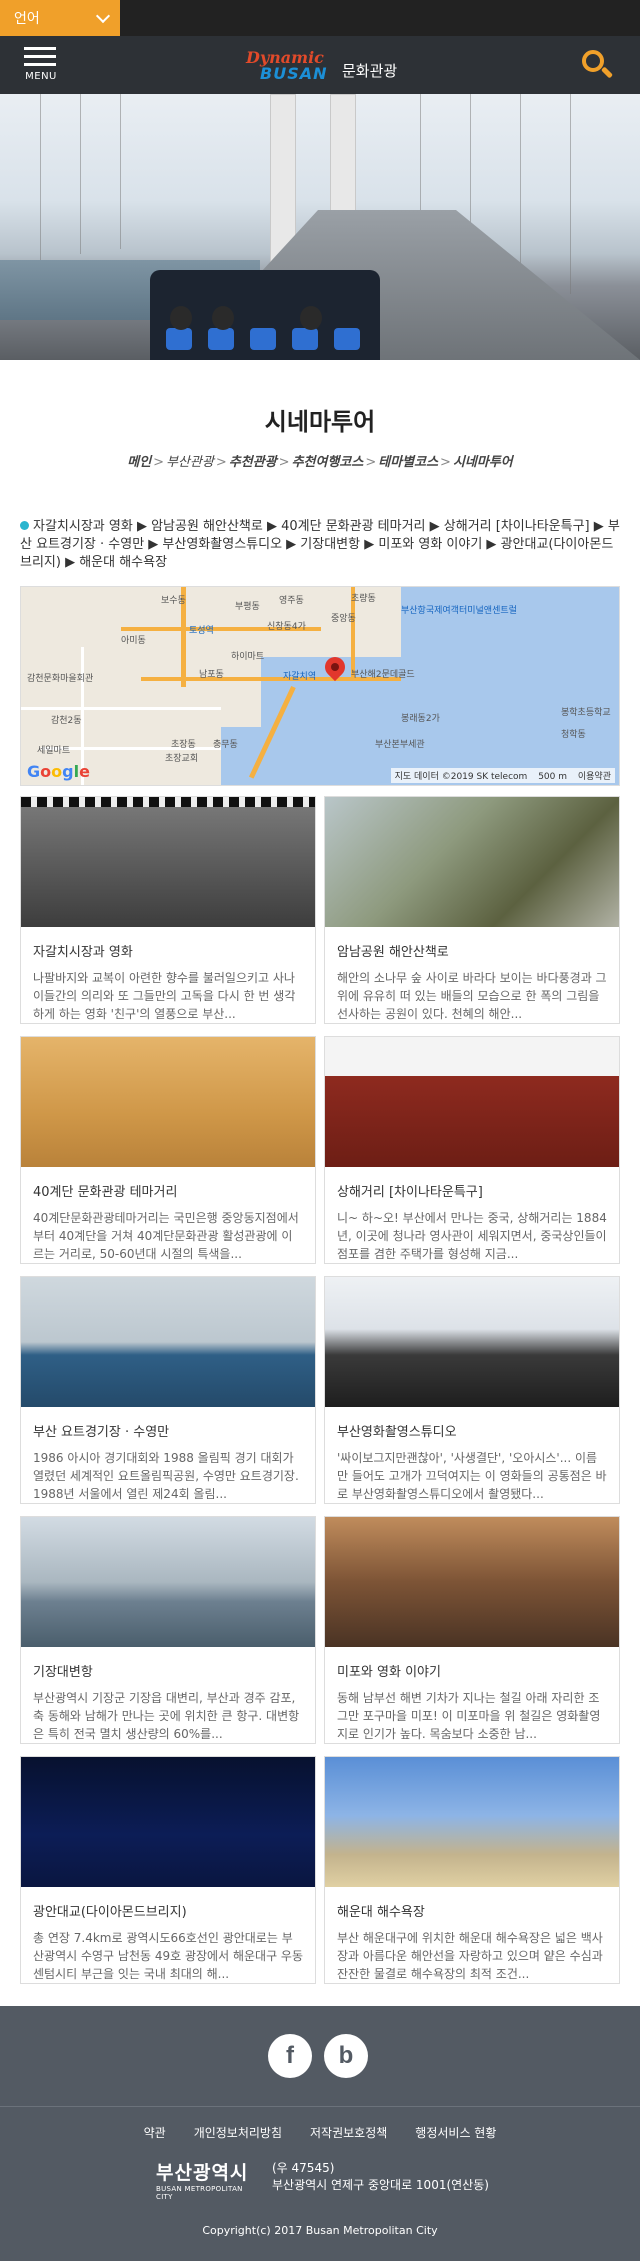  What do you see at coordinates (155, 2132) in the screenshot?
I see `footer-link-terms: 약관` at bounding box center [155, 2132].